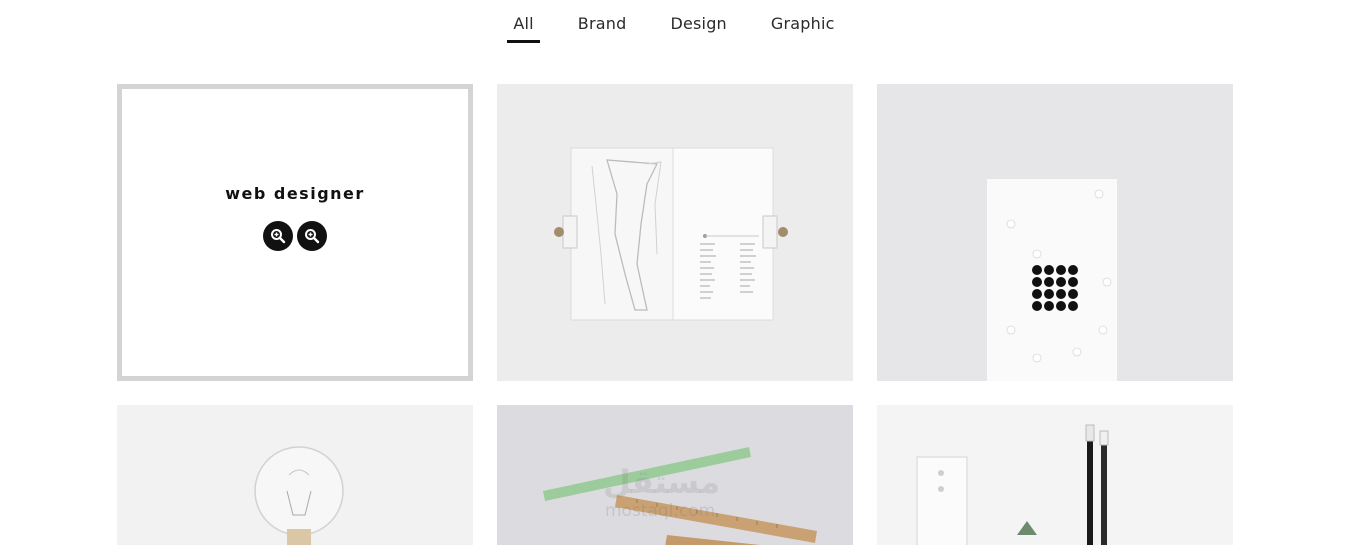 This screenshot has width=1348, height=545. I want to click on portfolio-item-light-bulb, so click(295, 475).